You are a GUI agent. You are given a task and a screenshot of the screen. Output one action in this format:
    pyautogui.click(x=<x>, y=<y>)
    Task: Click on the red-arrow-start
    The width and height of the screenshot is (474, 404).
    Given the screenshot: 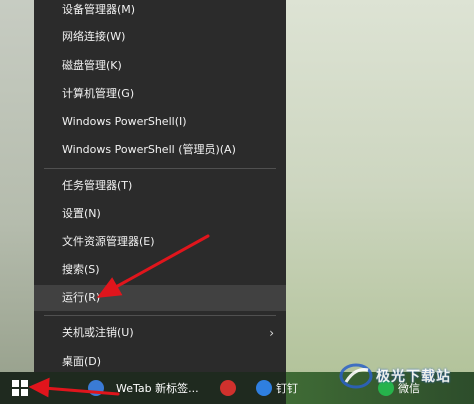 What is the action you would take?
    pyautogui.click(x=81, y=391)
    